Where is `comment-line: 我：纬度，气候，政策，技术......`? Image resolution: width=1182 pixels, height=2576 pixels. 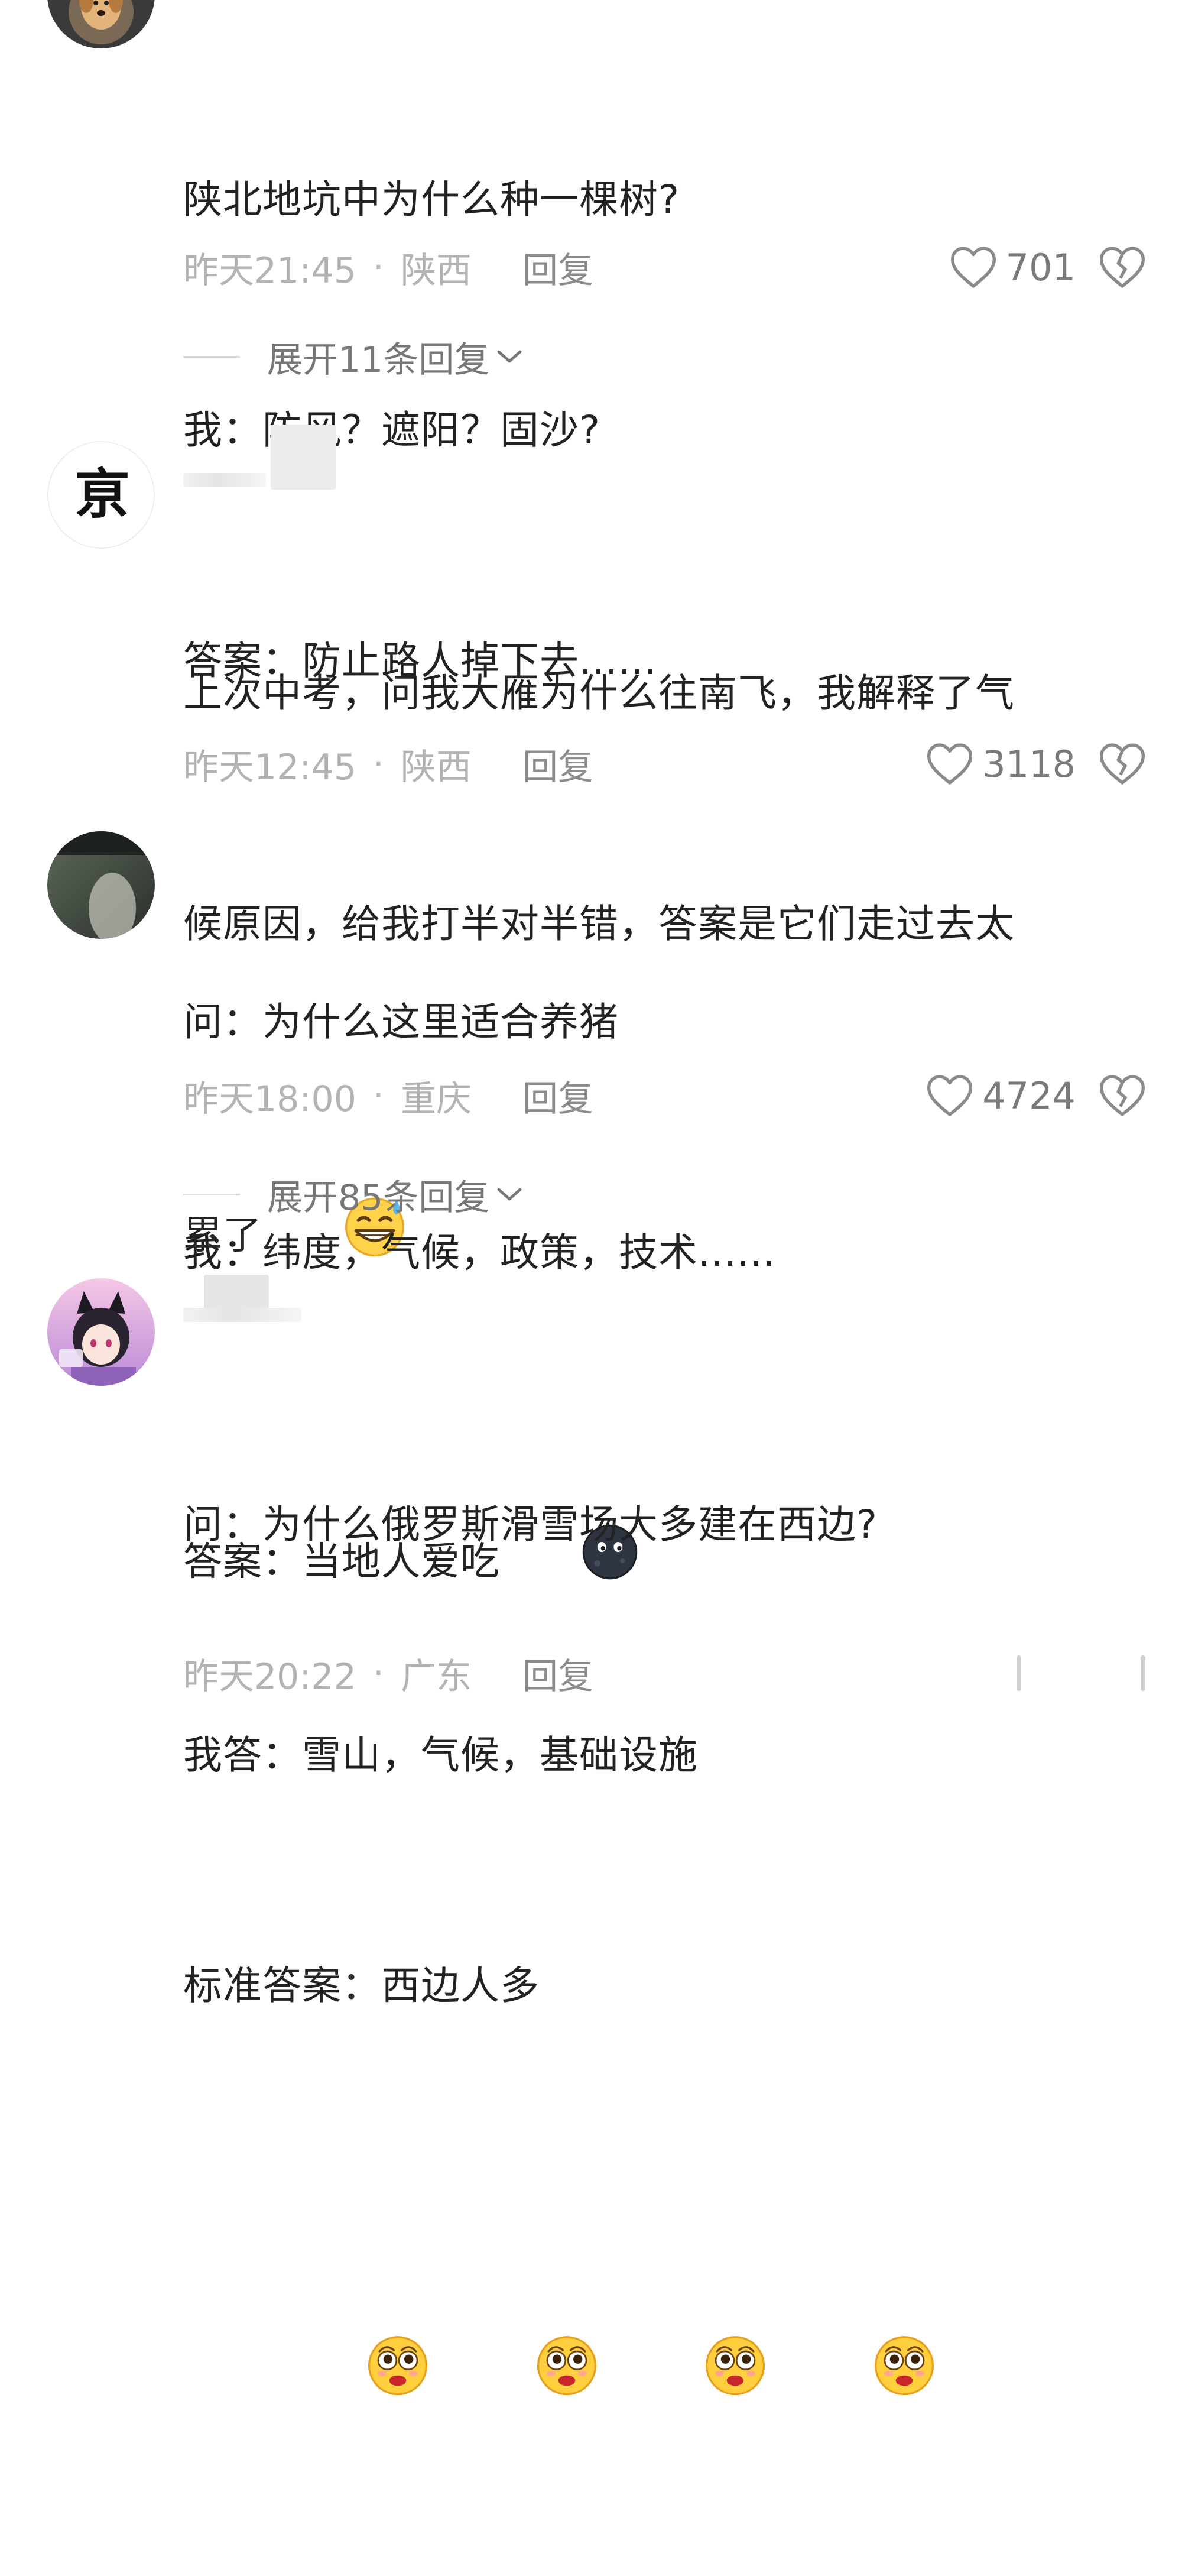 comment-line: 我：纬度，气候，政策，技术...... is located at coordinates (479, 1252).